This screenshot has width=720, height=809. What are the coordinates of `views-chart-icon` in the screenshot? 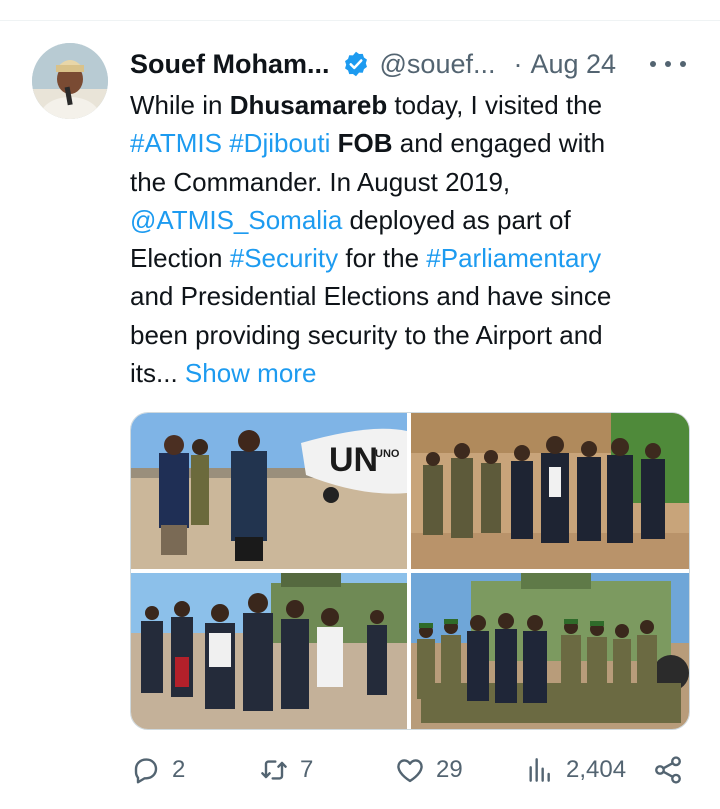 It's located at (539, 770).